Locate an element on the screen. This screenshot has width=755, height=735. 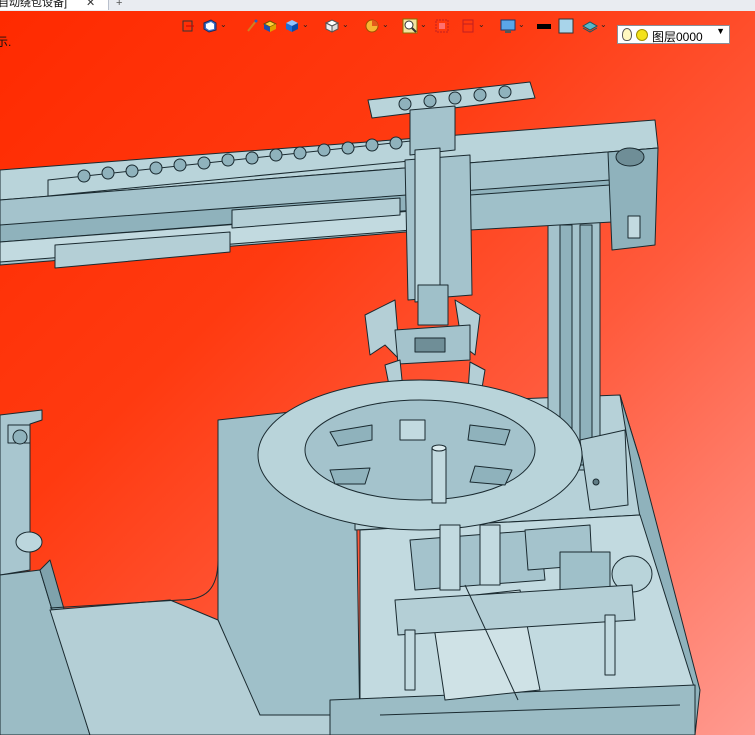
render-icon is located at coordinates (442, 26).